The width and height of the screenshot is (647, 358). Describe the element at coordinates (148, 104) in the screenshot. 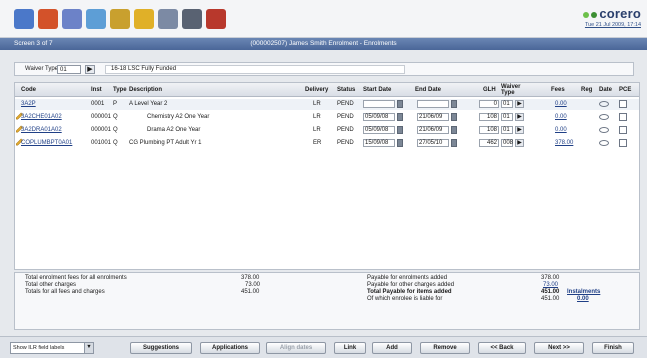

I see `description-cell: A Level Year 2` at that location.